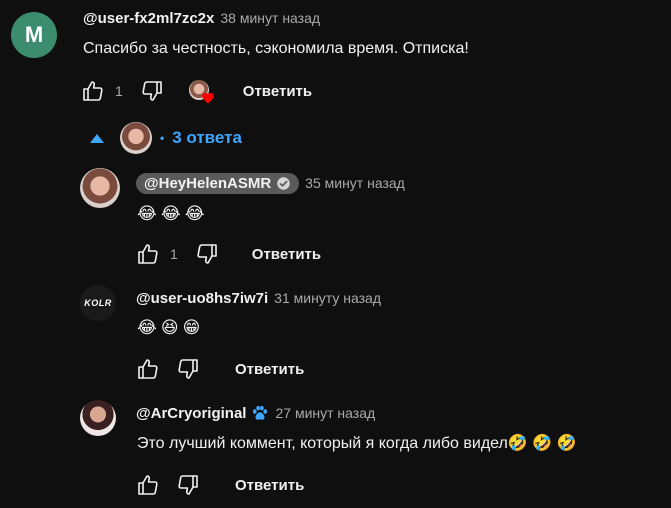 Image resolution: width=671 pixels, height=508 pixels. Describe the element at coordinates (327, 298) in the screenshot. I see `timestamp: 31 минуту назад` at that location.